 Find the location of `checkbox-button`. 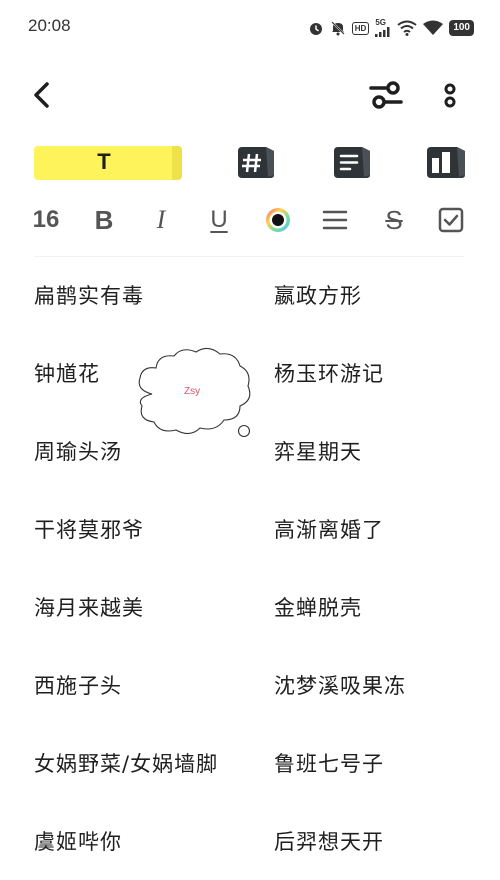

checkbox-button is located at coordinates (451, 220).